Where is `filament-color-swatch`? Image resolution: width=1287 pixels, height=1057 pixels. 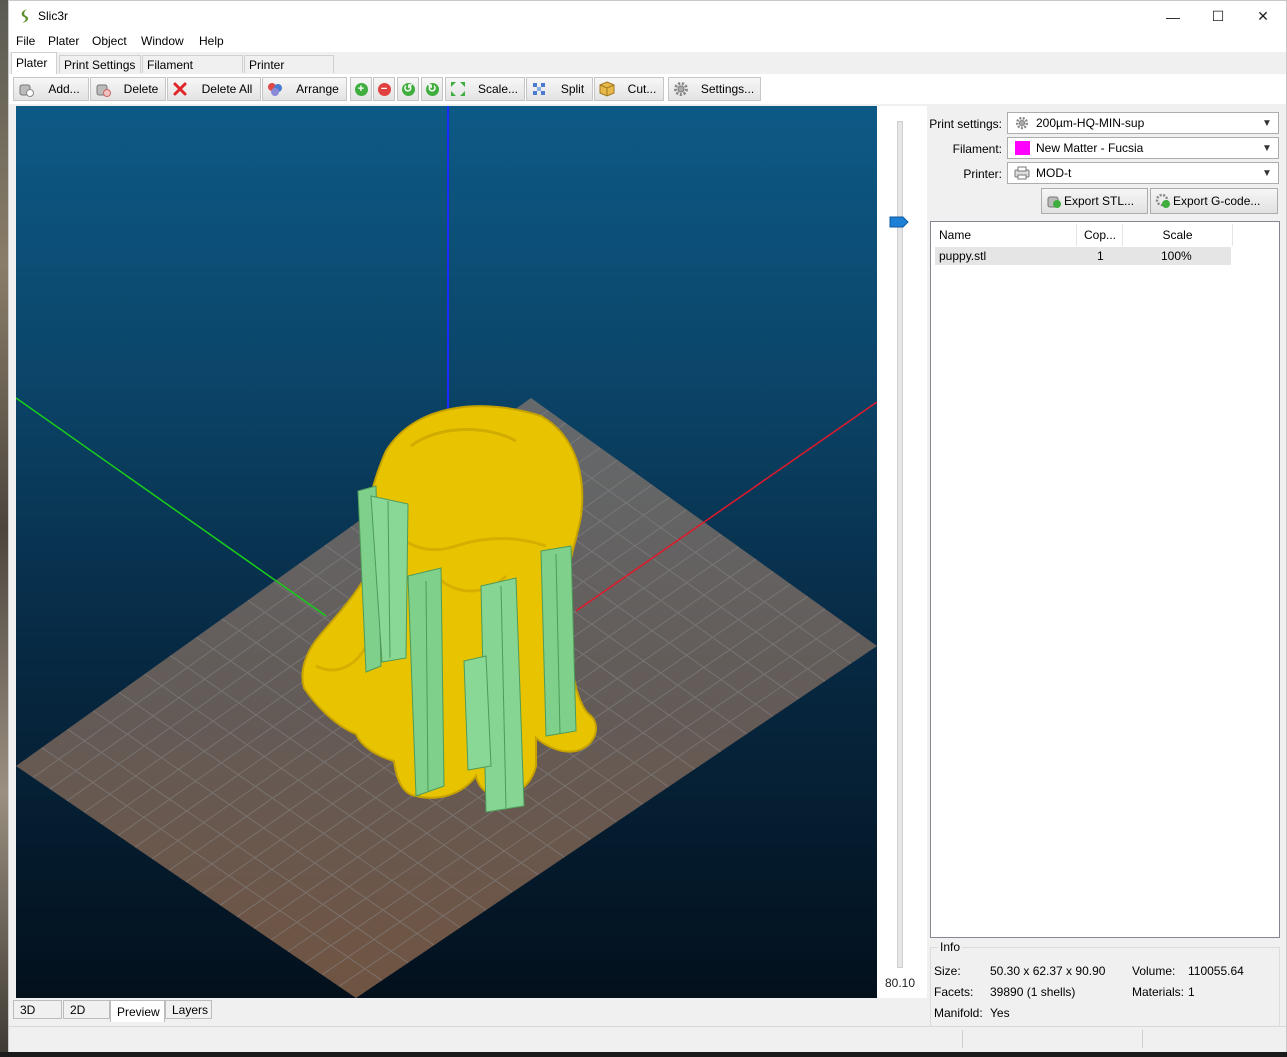
filament-color-swatch is located at coordinates (1022, 148).